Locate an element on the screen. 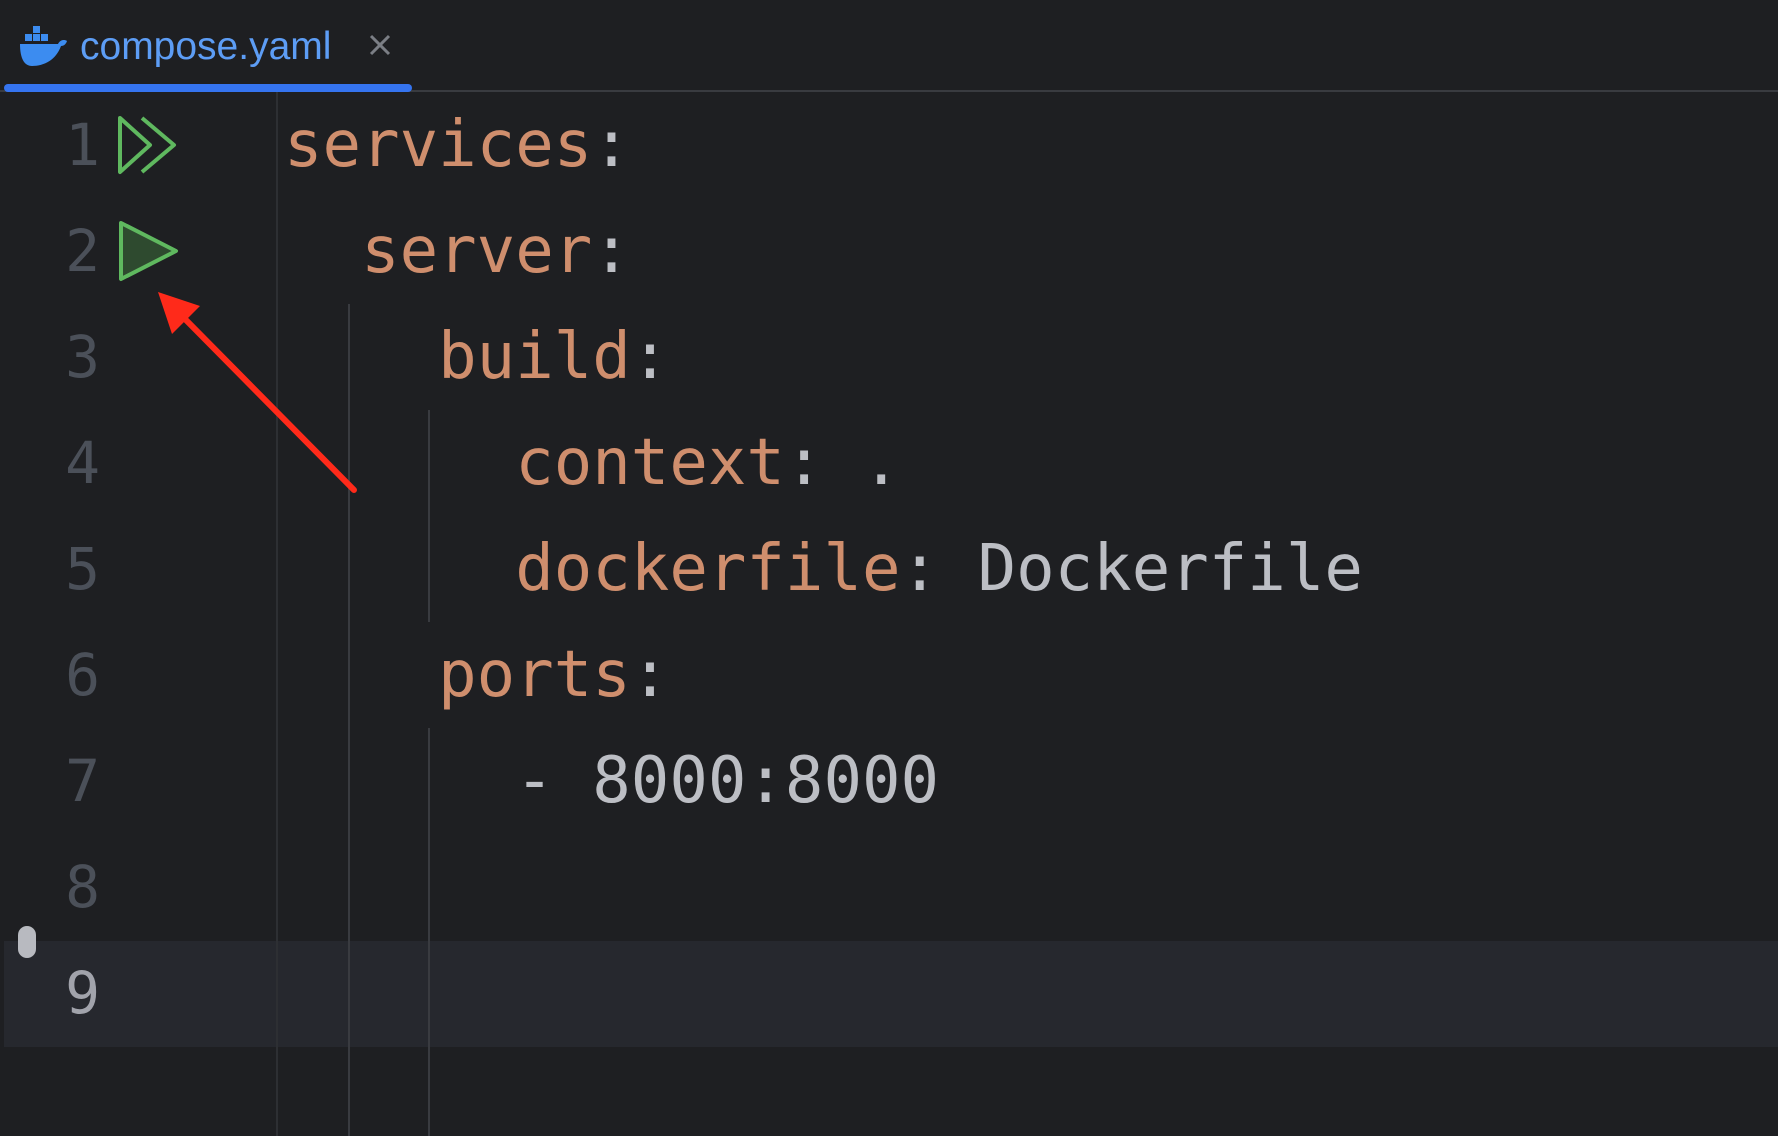  code-line: build: is located at coordinates (476, 357).